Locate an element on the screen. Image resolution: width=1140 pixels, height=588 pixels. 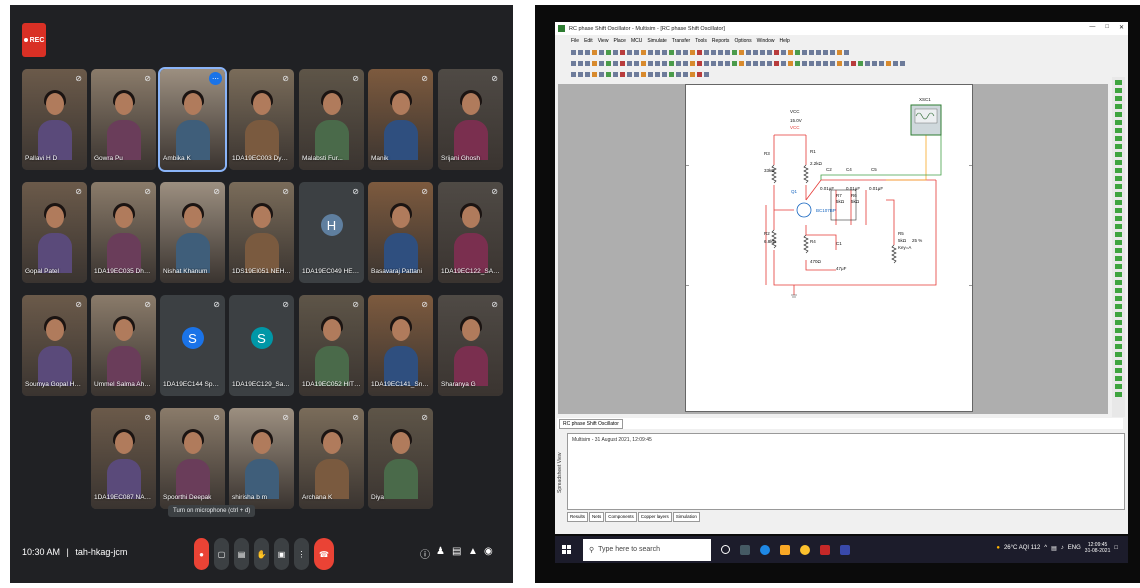
chrome-icon is located at coordinates (805, 549).